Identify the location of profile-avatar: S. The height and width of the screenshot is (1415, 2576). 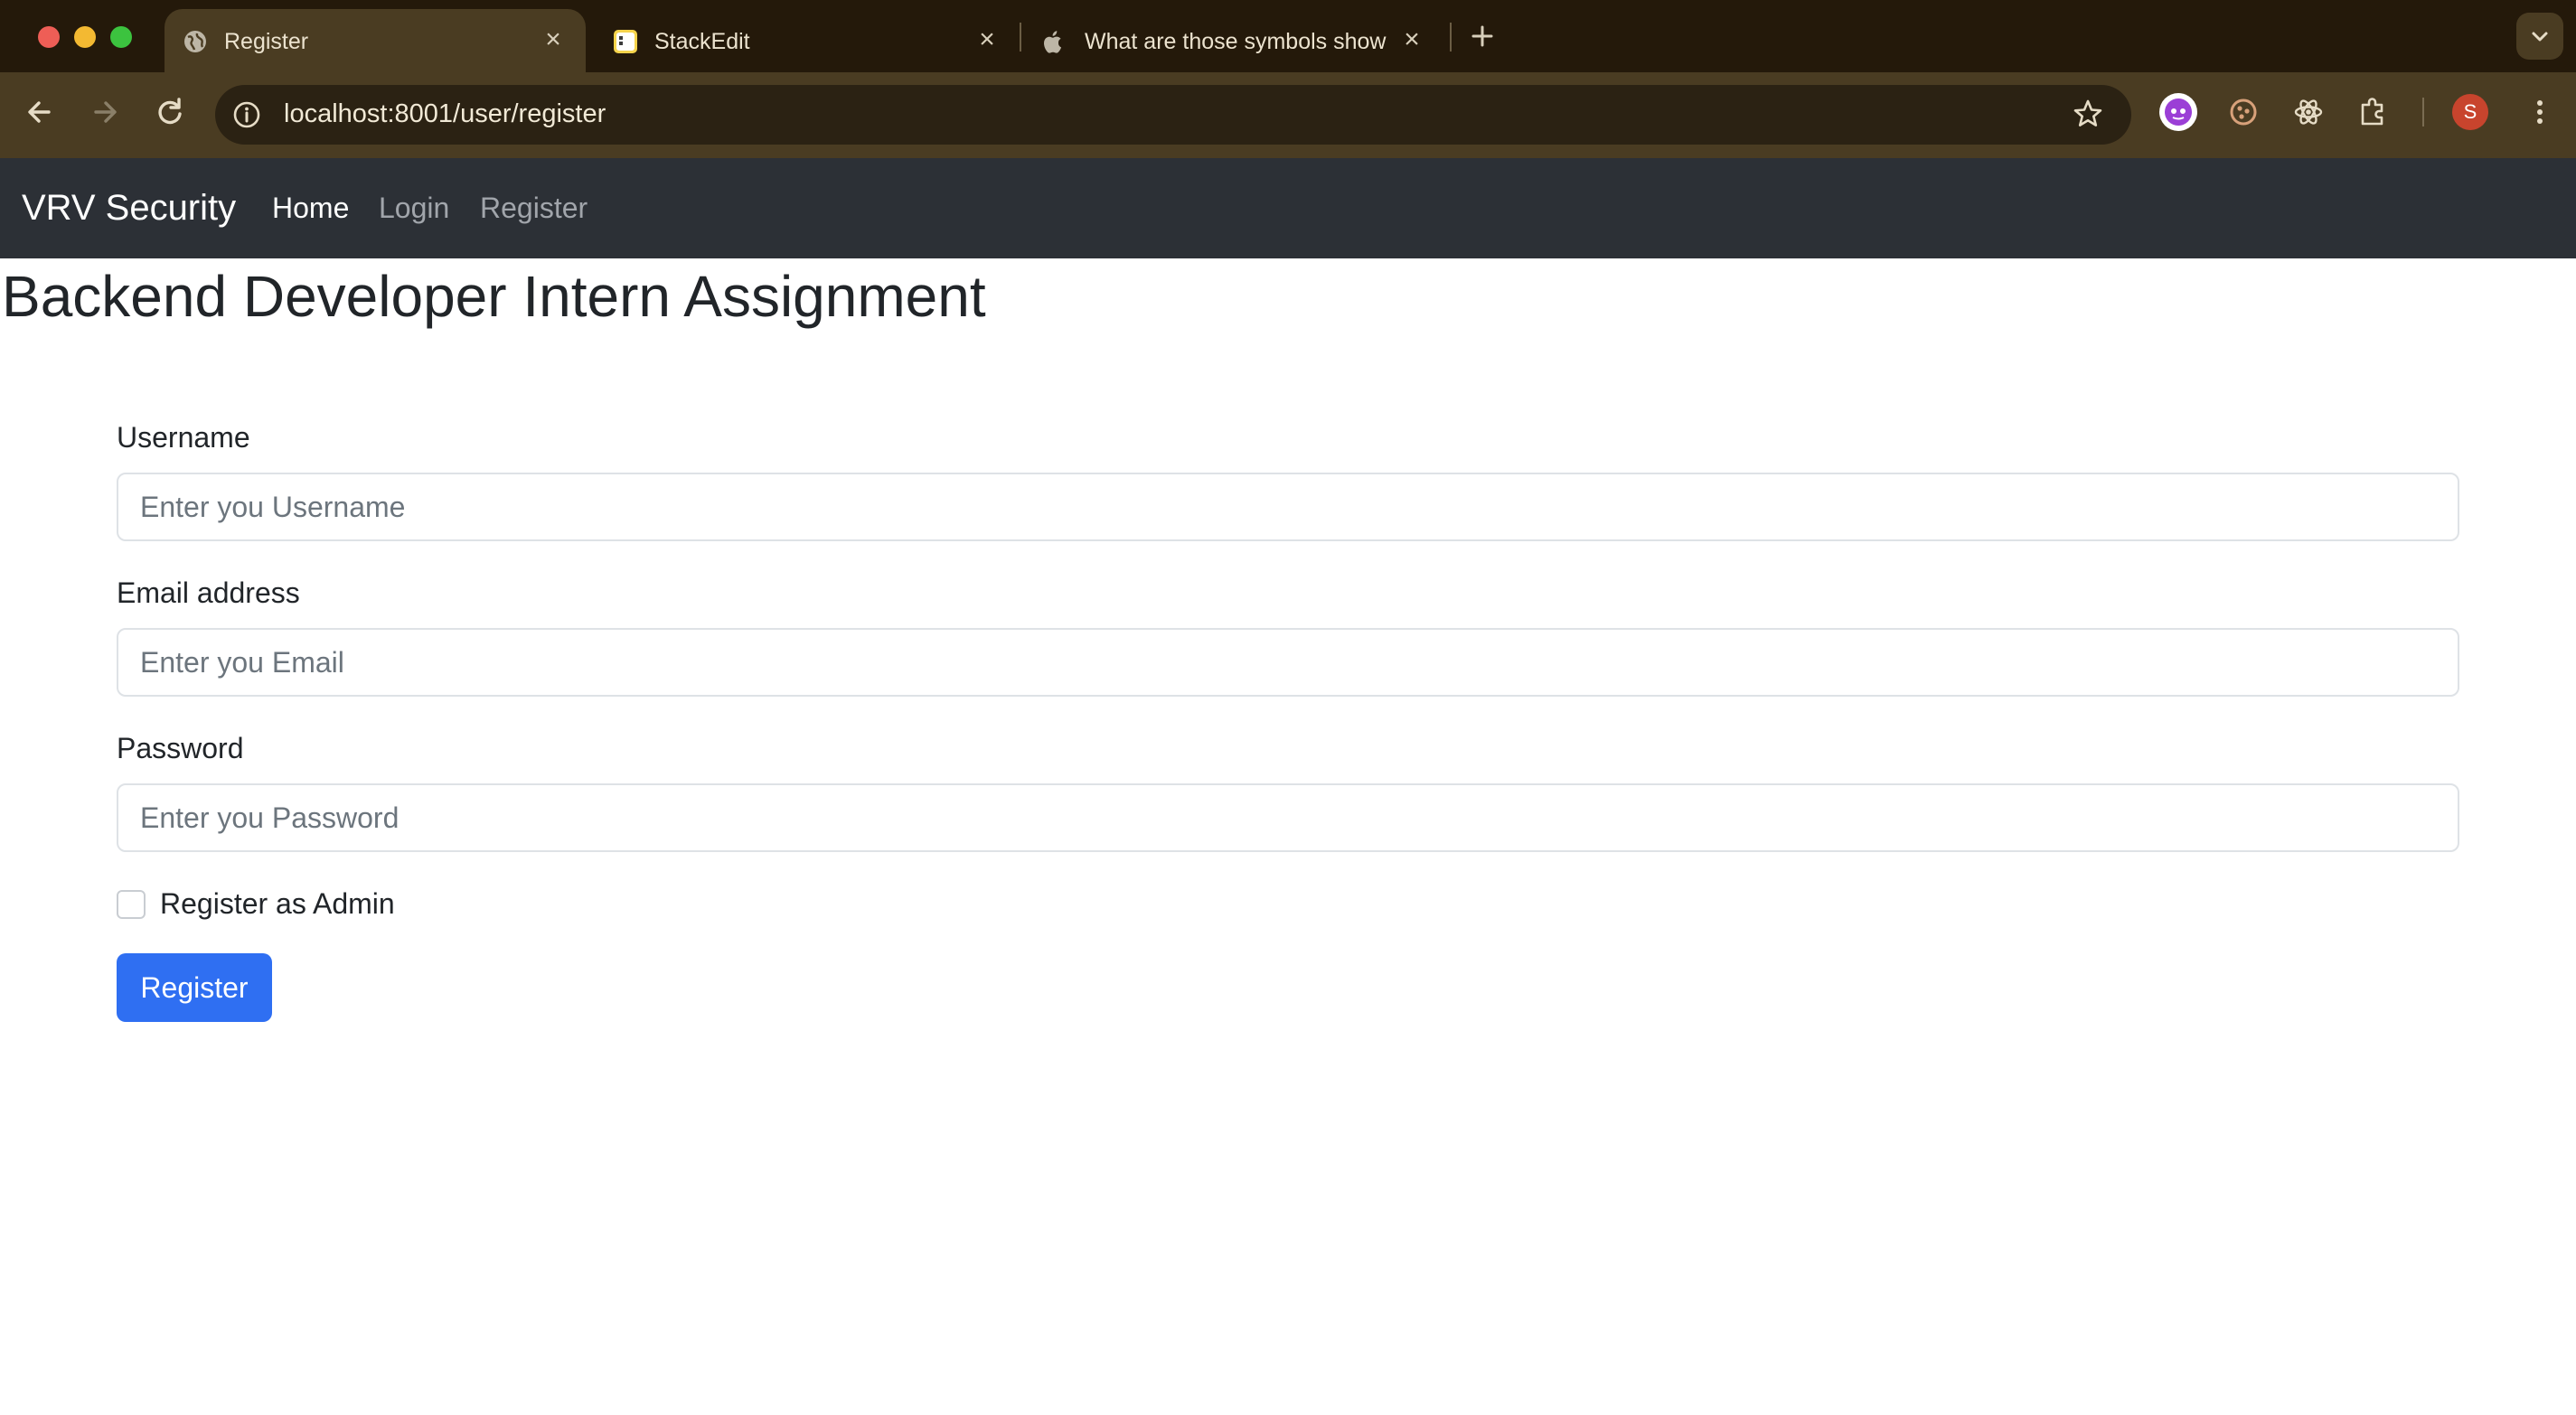
(2470, 112).